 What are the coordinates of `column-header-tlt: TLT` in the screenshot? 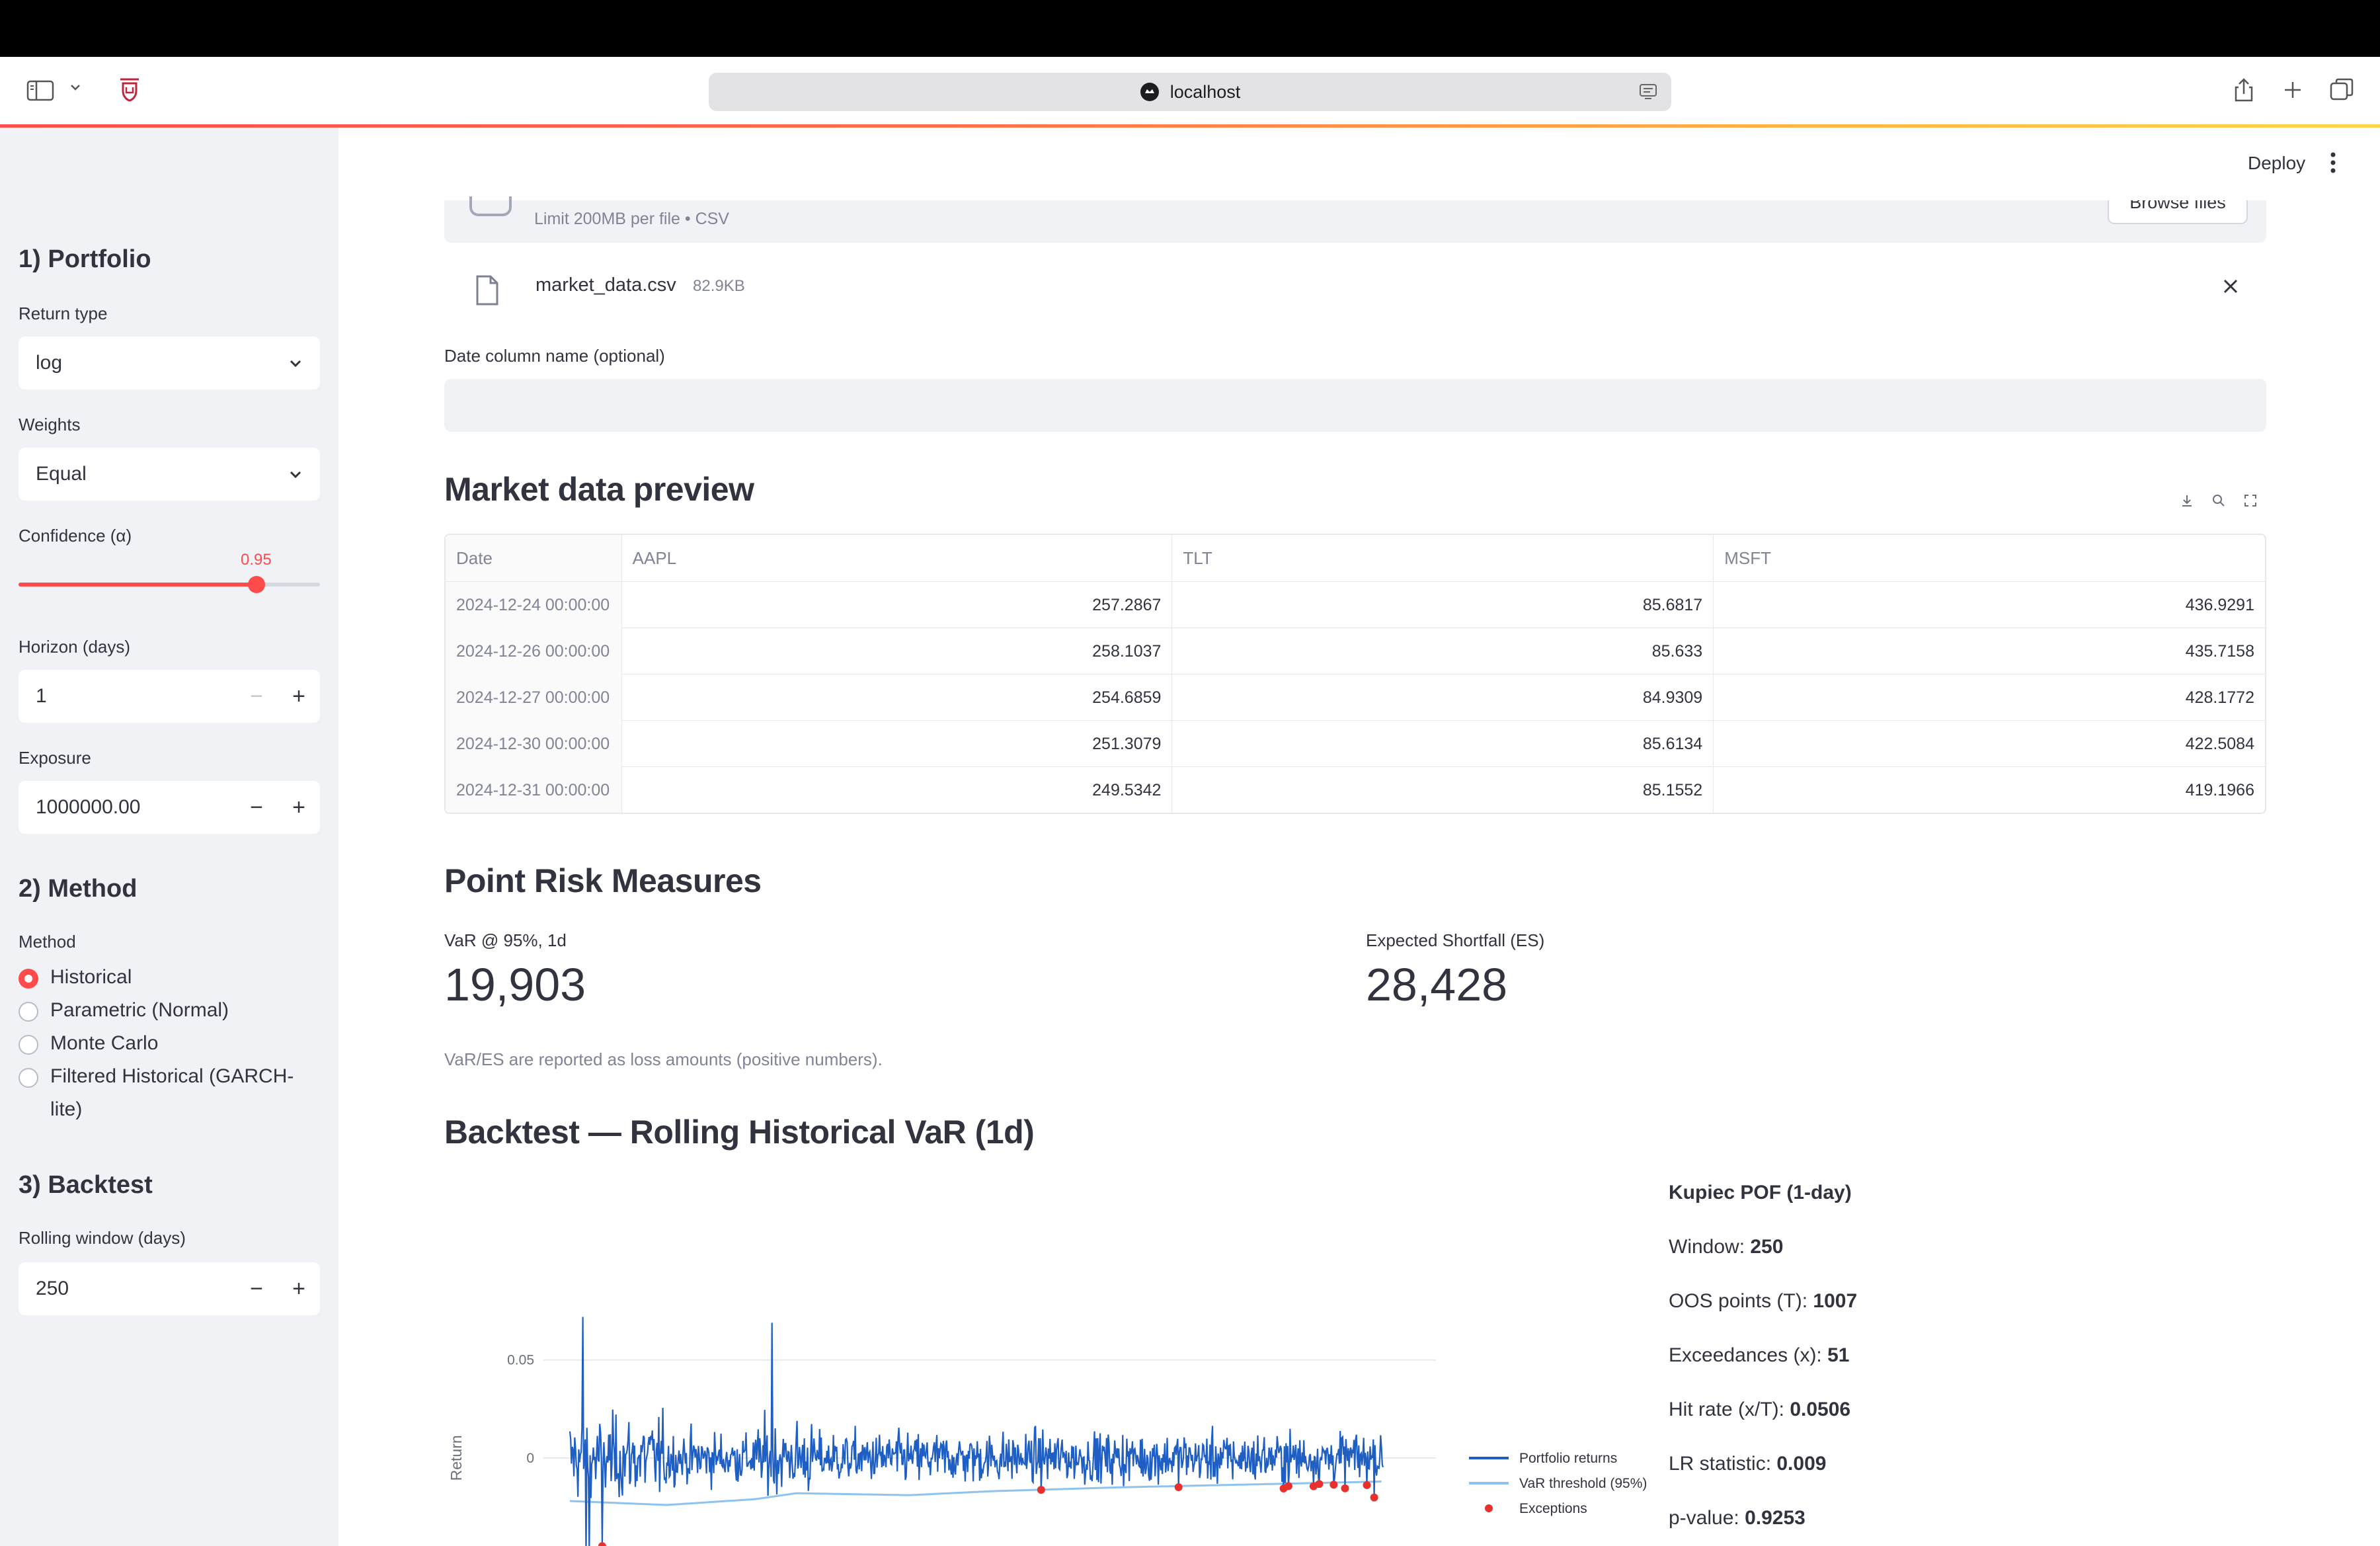 It's located at (1442, 558).